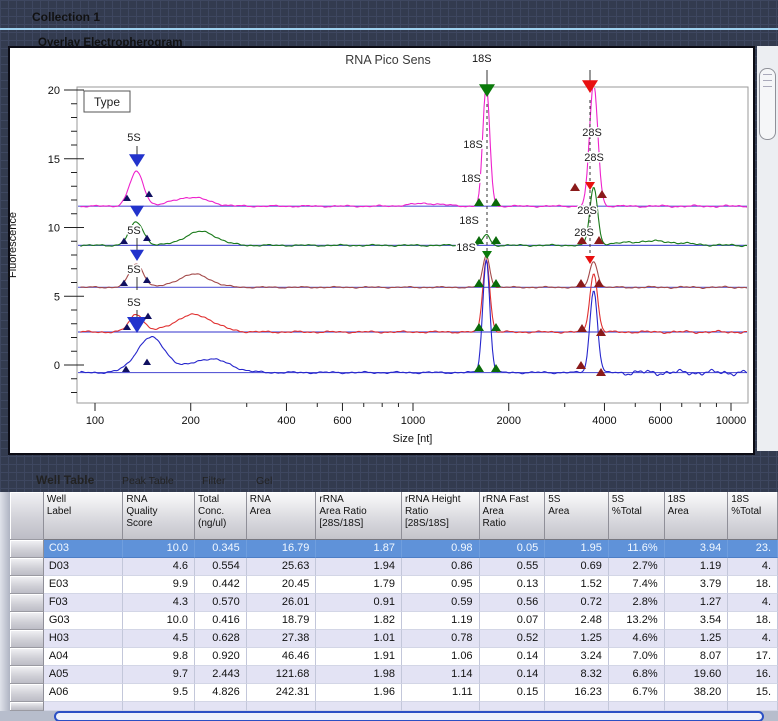  What do you see at coordinates (221, 516) in the screenshot?
I see `column-header: Total Conc. (ng/ul)` at bounding box center [221, 516].